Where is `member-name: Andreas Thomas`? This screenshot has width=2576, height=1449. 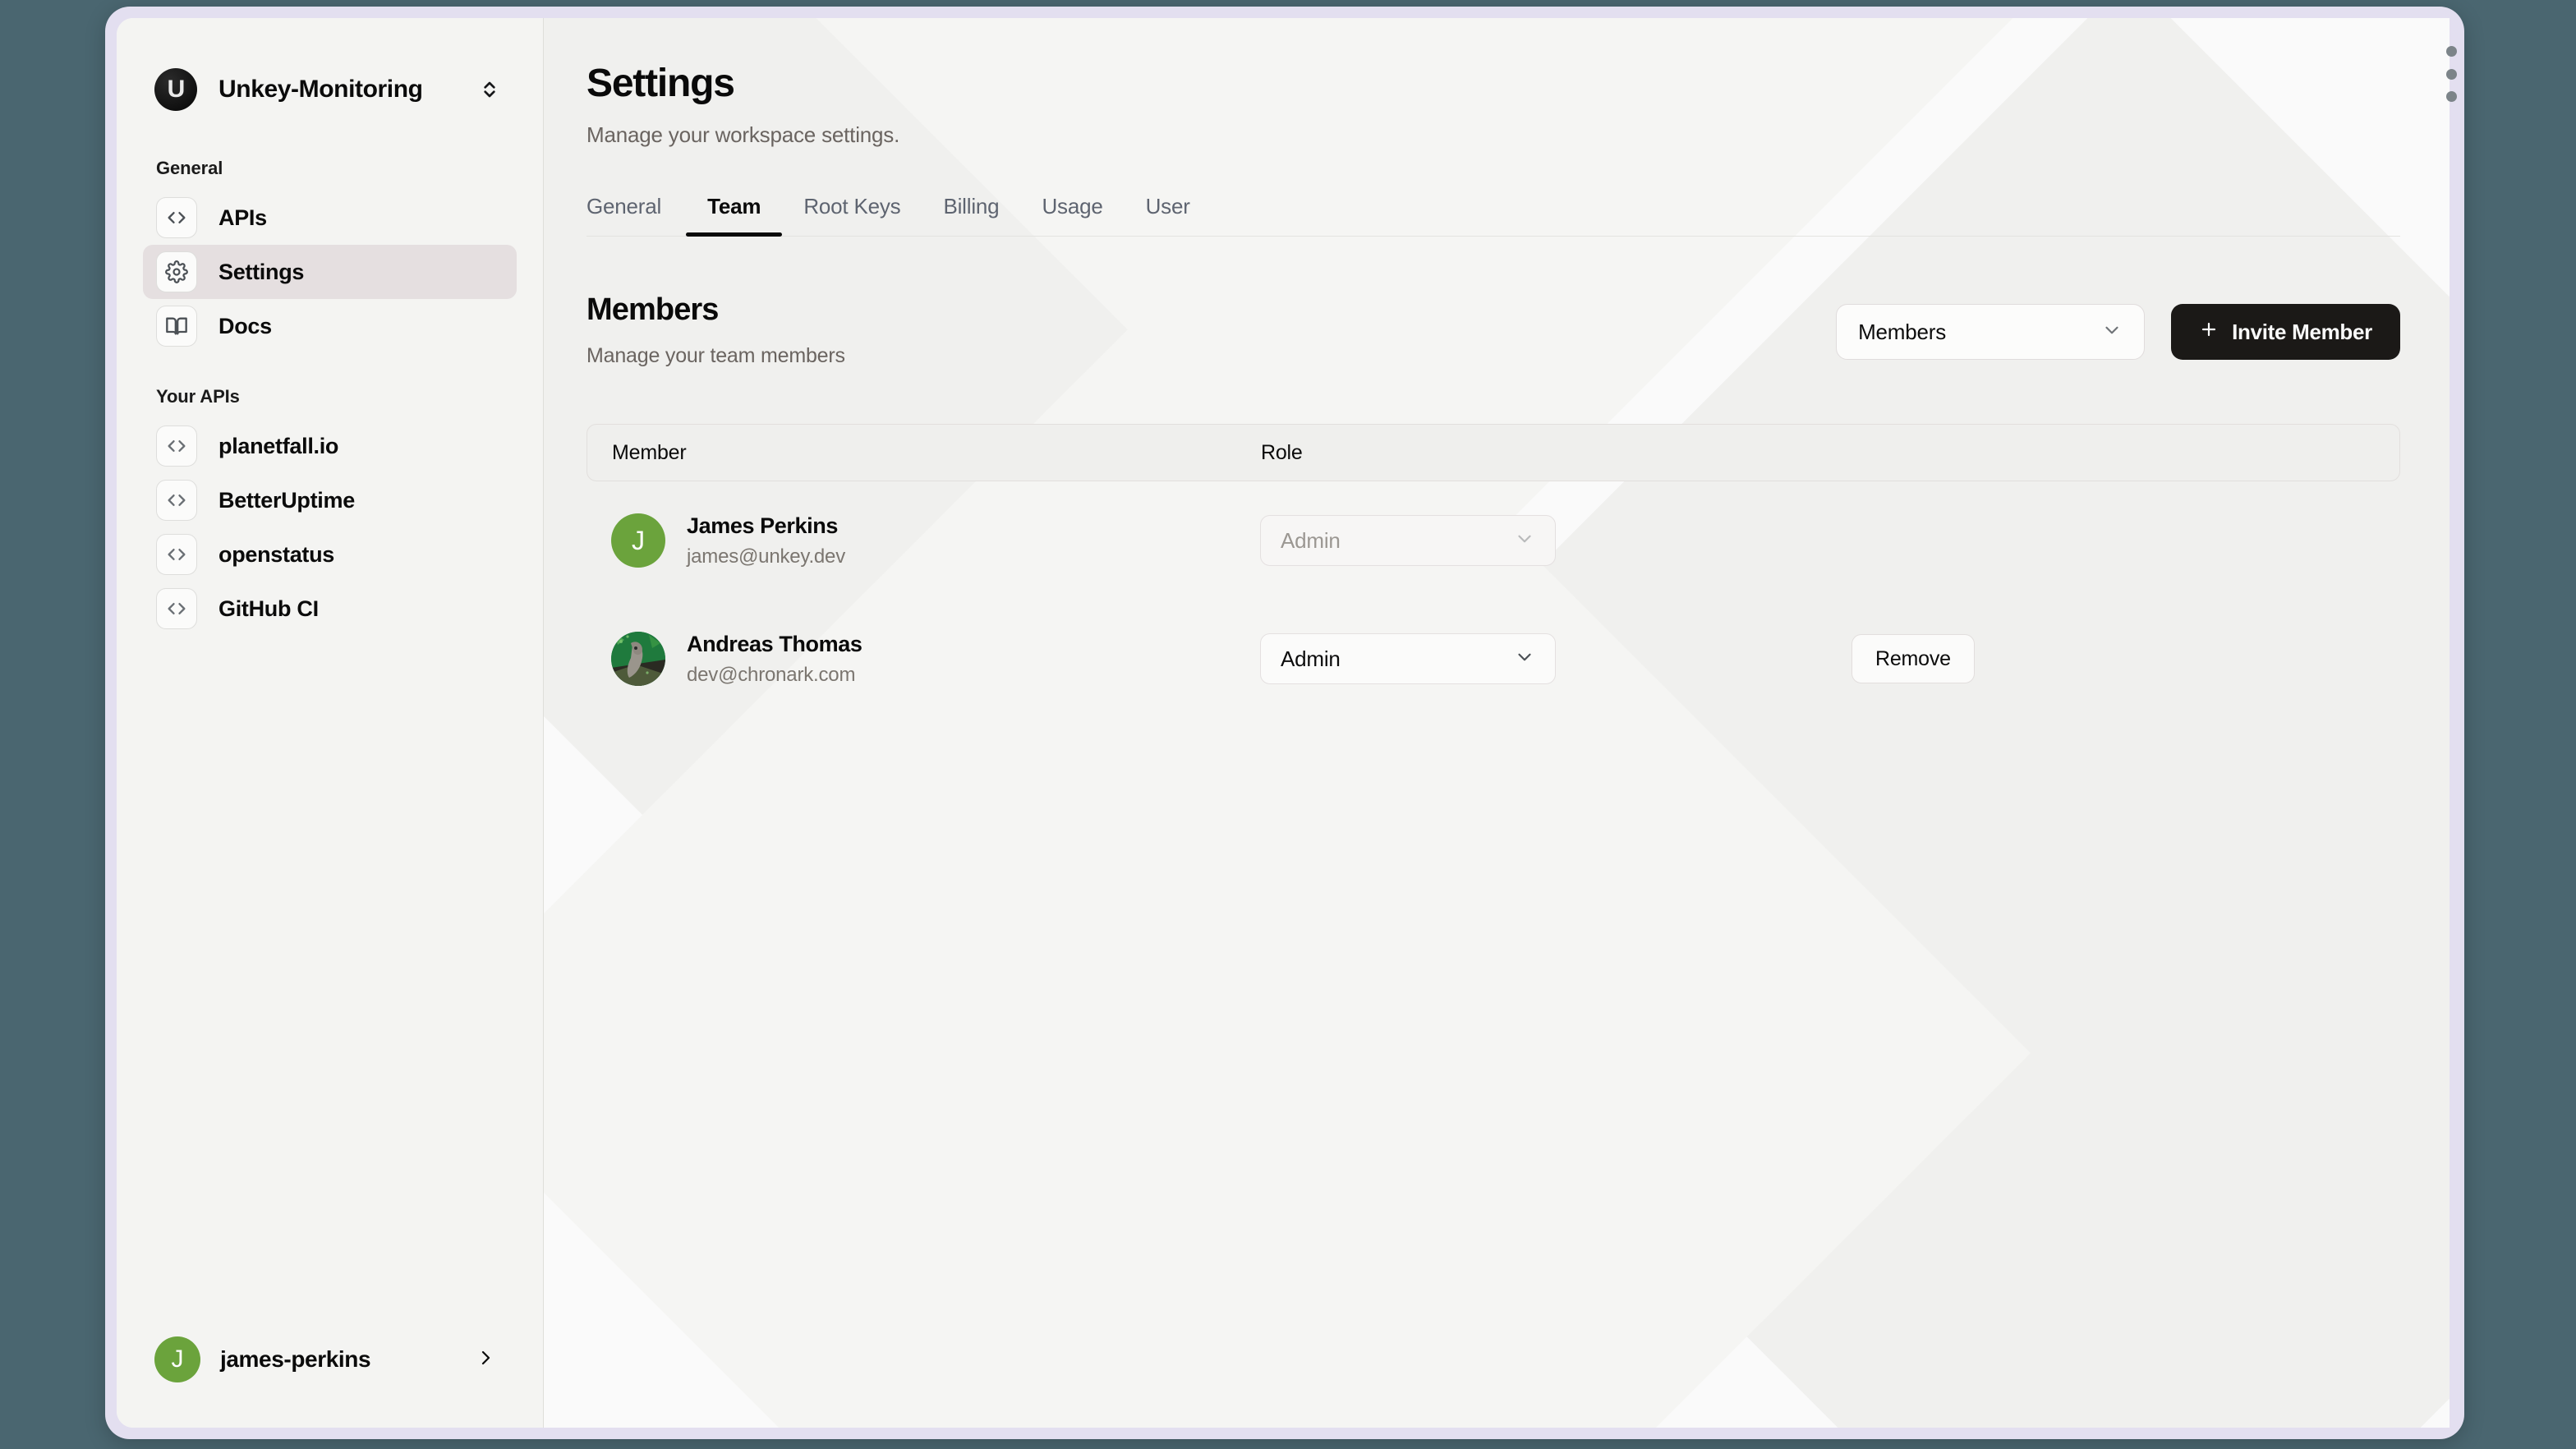
member-name: Andreas Thomas is located at coordinates (774, 643).